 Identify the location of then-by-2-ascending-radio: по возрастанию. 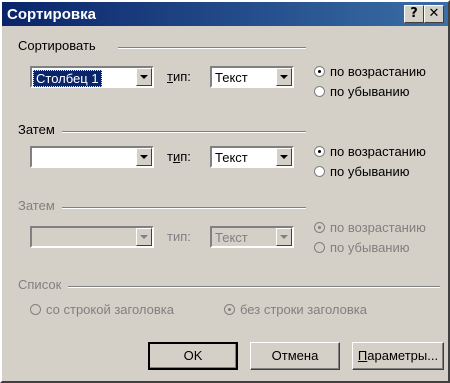
(370, 227).